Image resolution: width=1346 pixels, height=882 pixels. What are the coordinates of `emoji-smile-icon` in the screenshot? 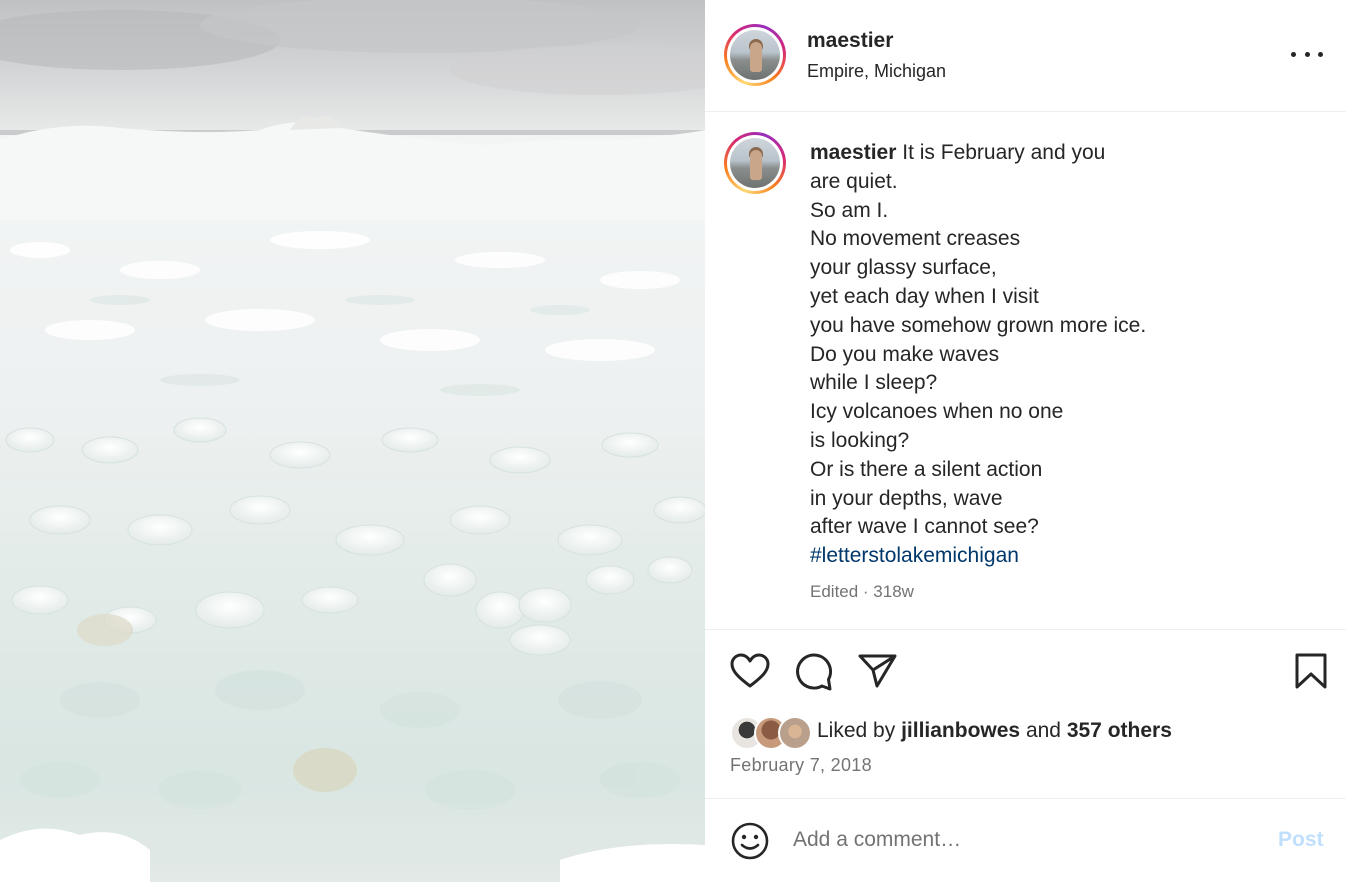 It's located at (750, 841).